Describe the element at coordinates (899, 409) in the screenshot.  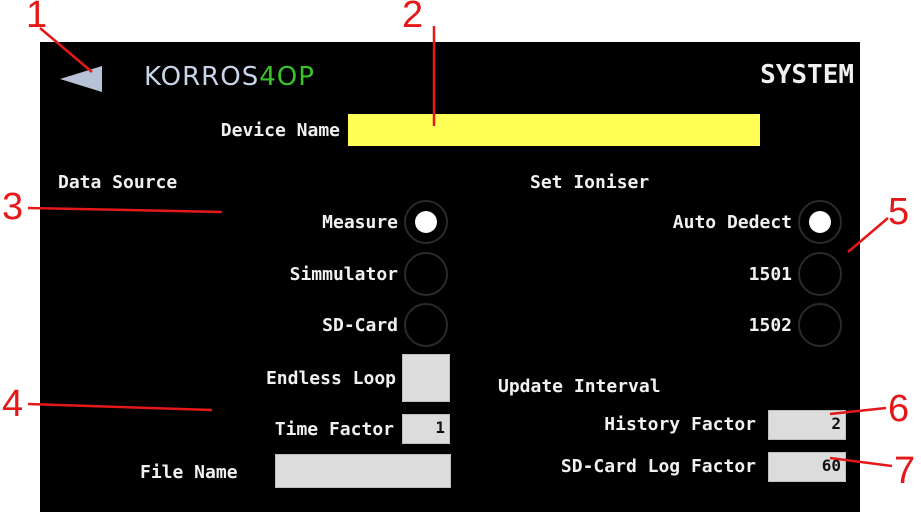
I see `callout-6: 6` at that location.